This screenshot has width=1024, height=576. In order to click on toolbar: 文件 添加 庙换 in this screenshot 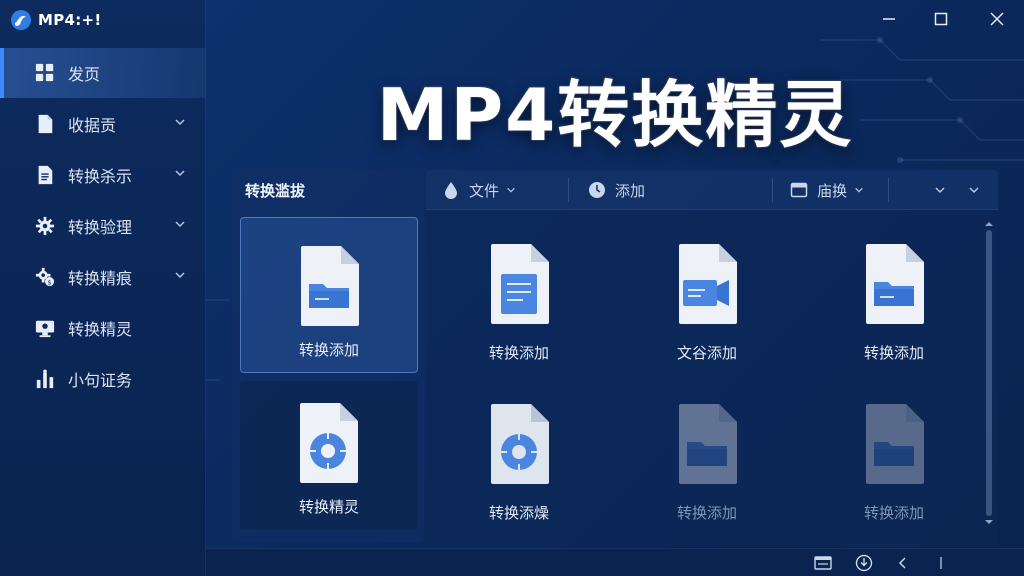, I will do `click(712, 190)`.